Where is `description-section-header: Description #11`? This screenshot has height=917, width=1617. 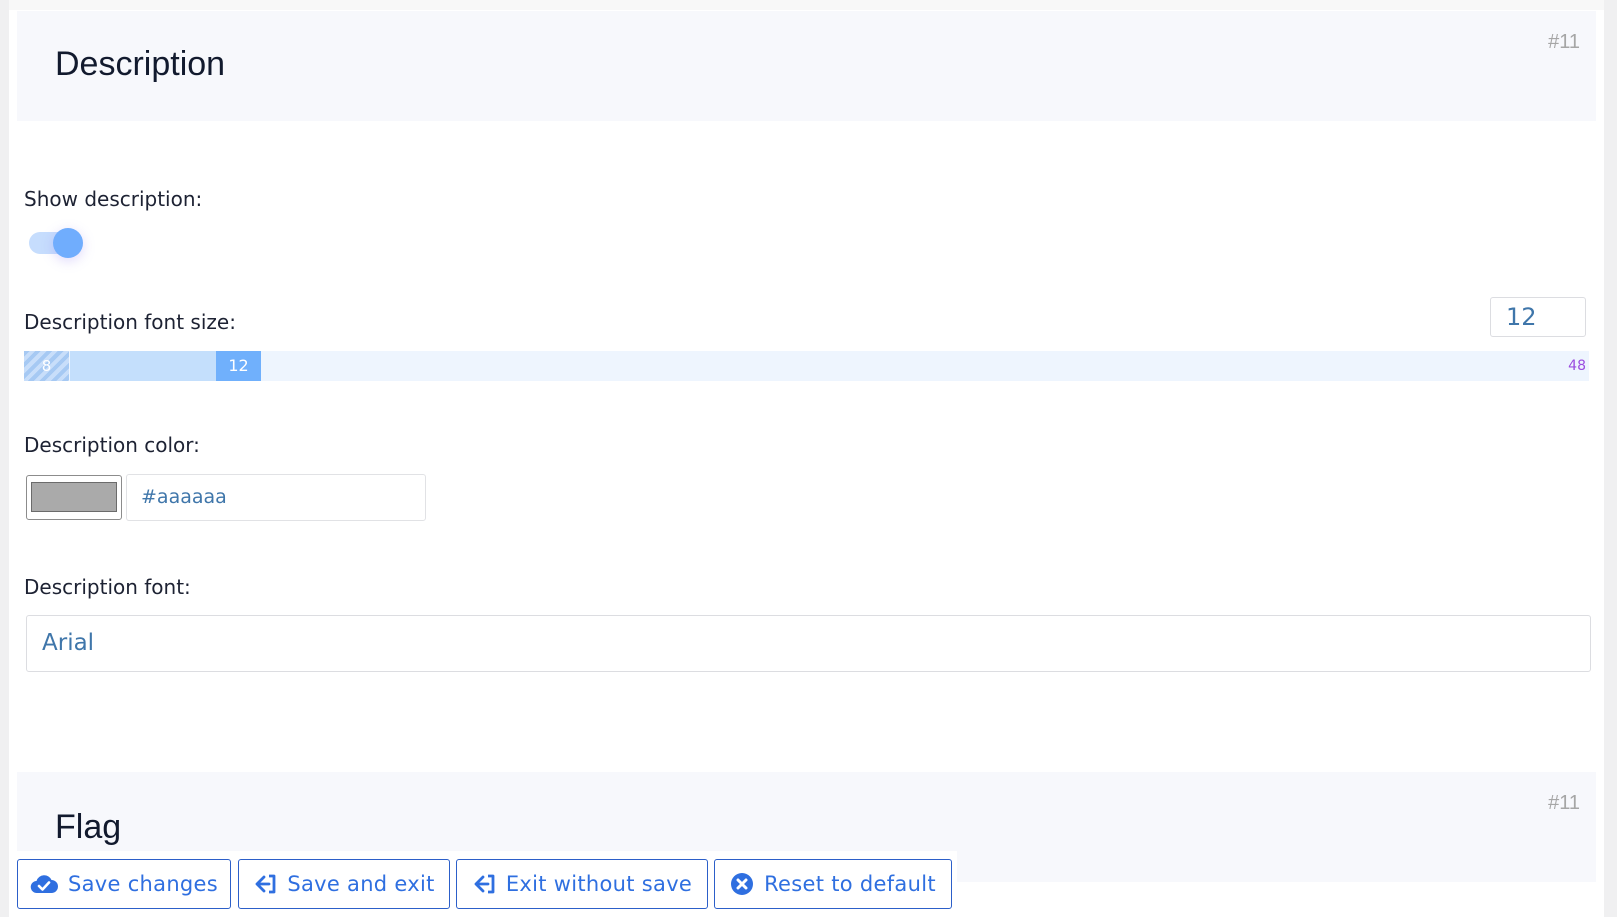 description-section-header: Description #11 is located at coordinates (806, 66).